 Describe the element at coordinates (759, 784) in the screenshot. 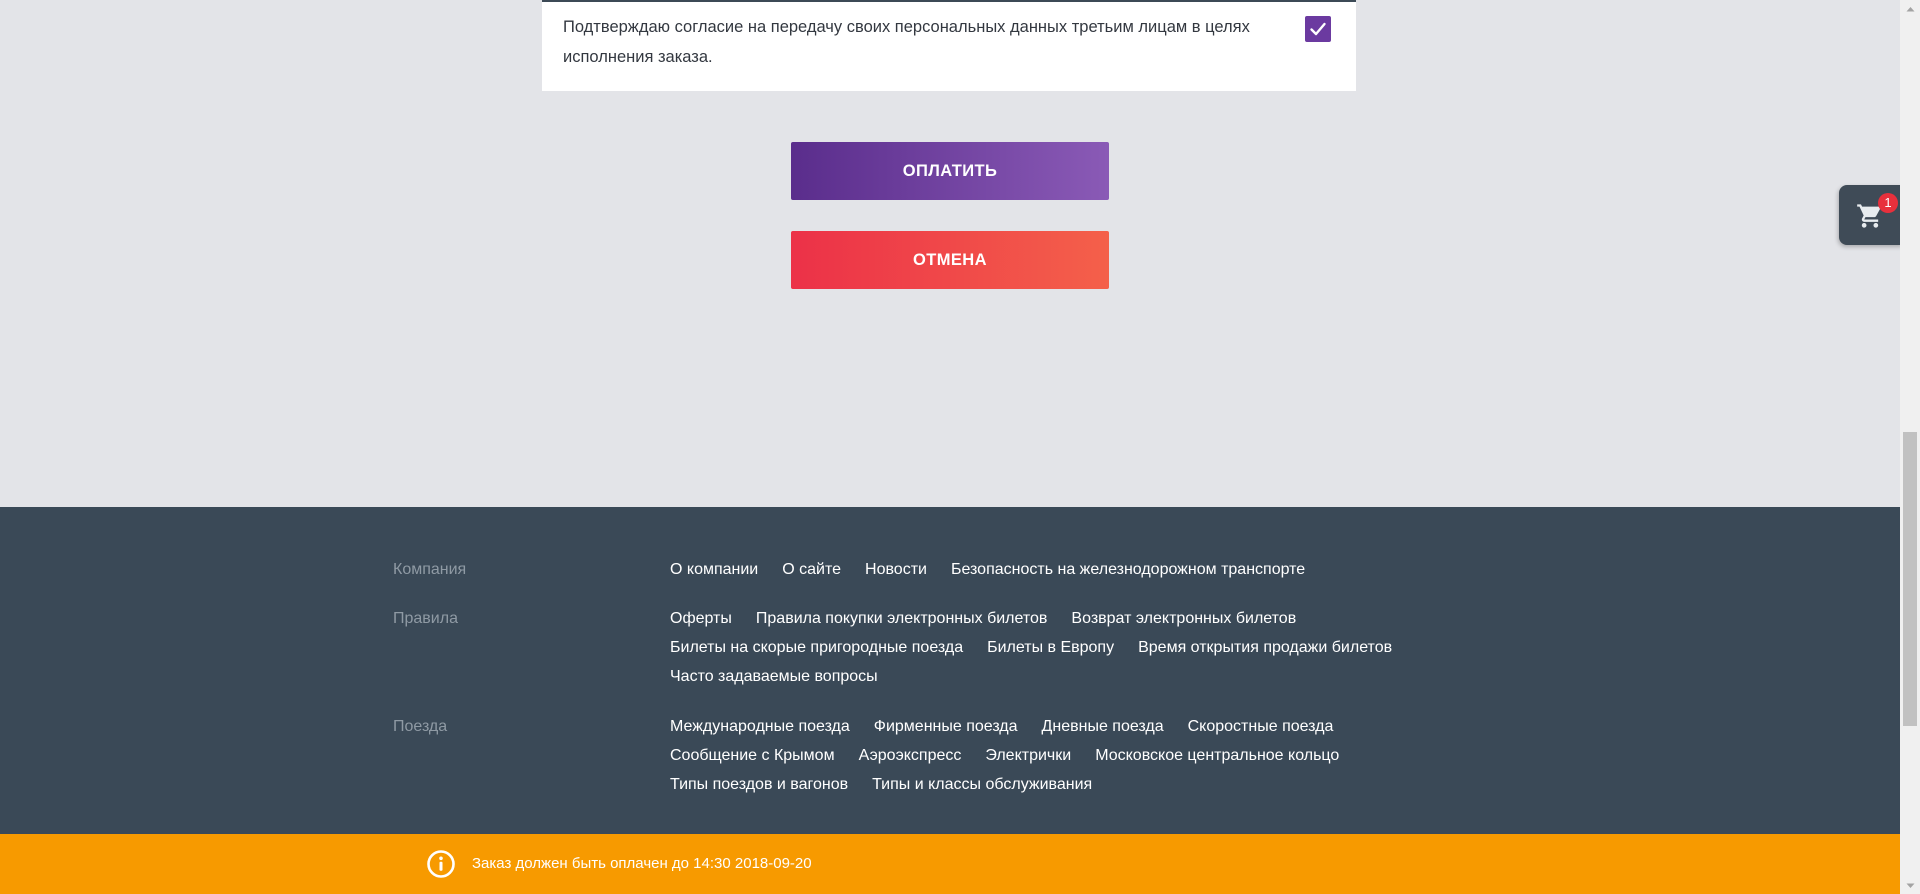

I see `footer-link-train-car-types: Типы поездов и вагонов` at that location.